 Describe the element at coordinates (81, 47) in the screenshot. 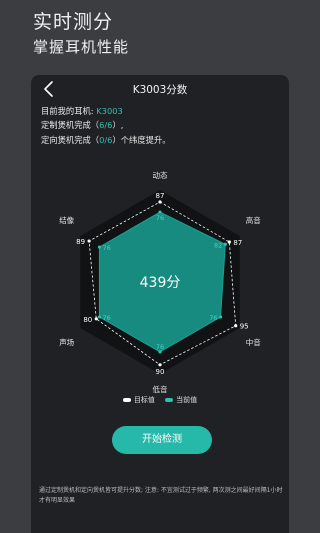

I see `page-subtitle: 掌握耳机性能` at that location.